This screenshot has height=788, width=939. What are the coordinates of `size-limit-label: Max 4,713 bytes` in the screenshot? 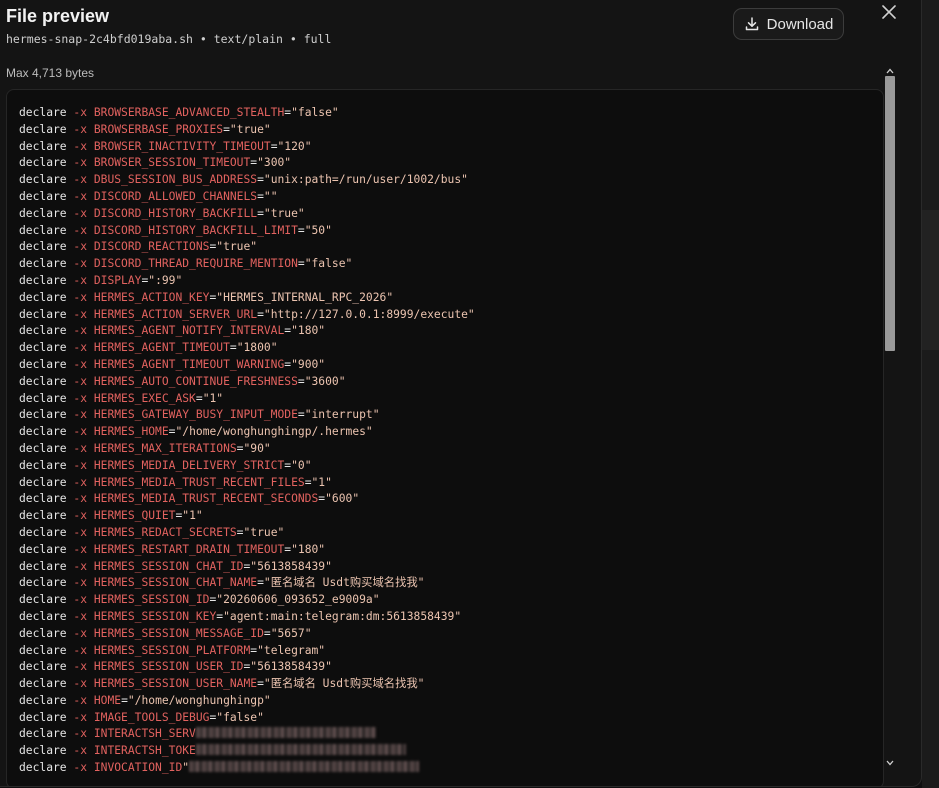 It's located at (50, 73).